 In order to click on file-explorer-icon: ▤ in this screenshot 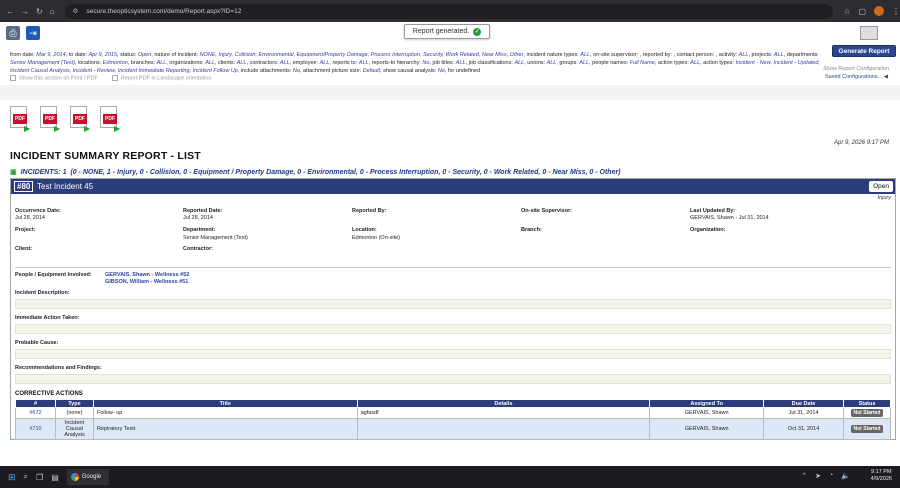, I will do `click(55, 477)`.